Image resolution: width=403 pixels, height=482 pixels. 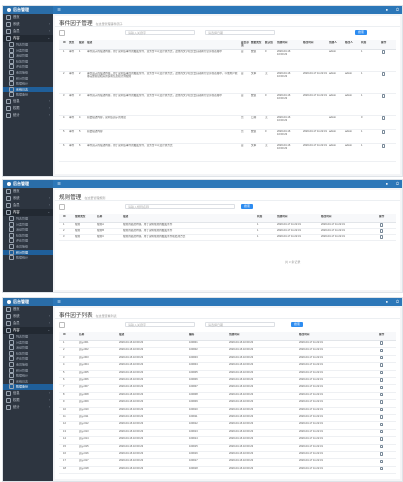 I want to click on rule-name-input: 请输入规则名称, so click(x=180, y=206).